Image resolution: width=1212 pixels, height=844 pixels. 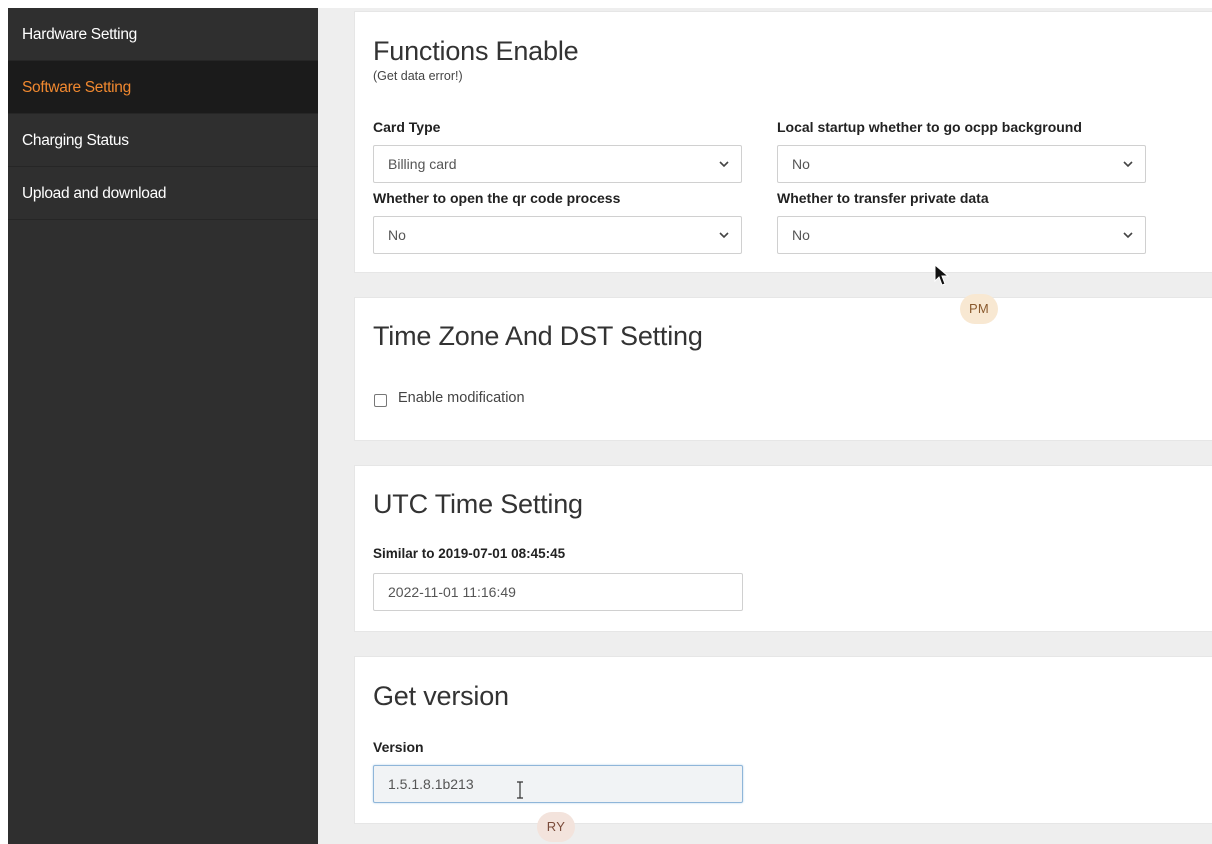 What do you see at coordinates (961, 235) in the screenshot?
I see `private-data-select: No` at bounding box center [961, 235].